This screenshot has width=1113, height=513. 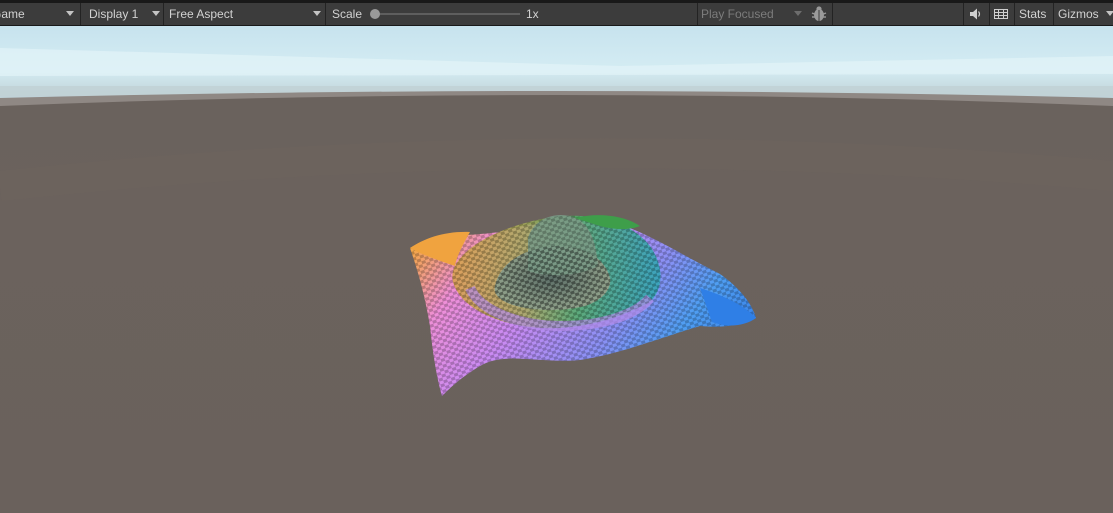 I want to click on stats-button: Stats, so click(x=1032, y=14).